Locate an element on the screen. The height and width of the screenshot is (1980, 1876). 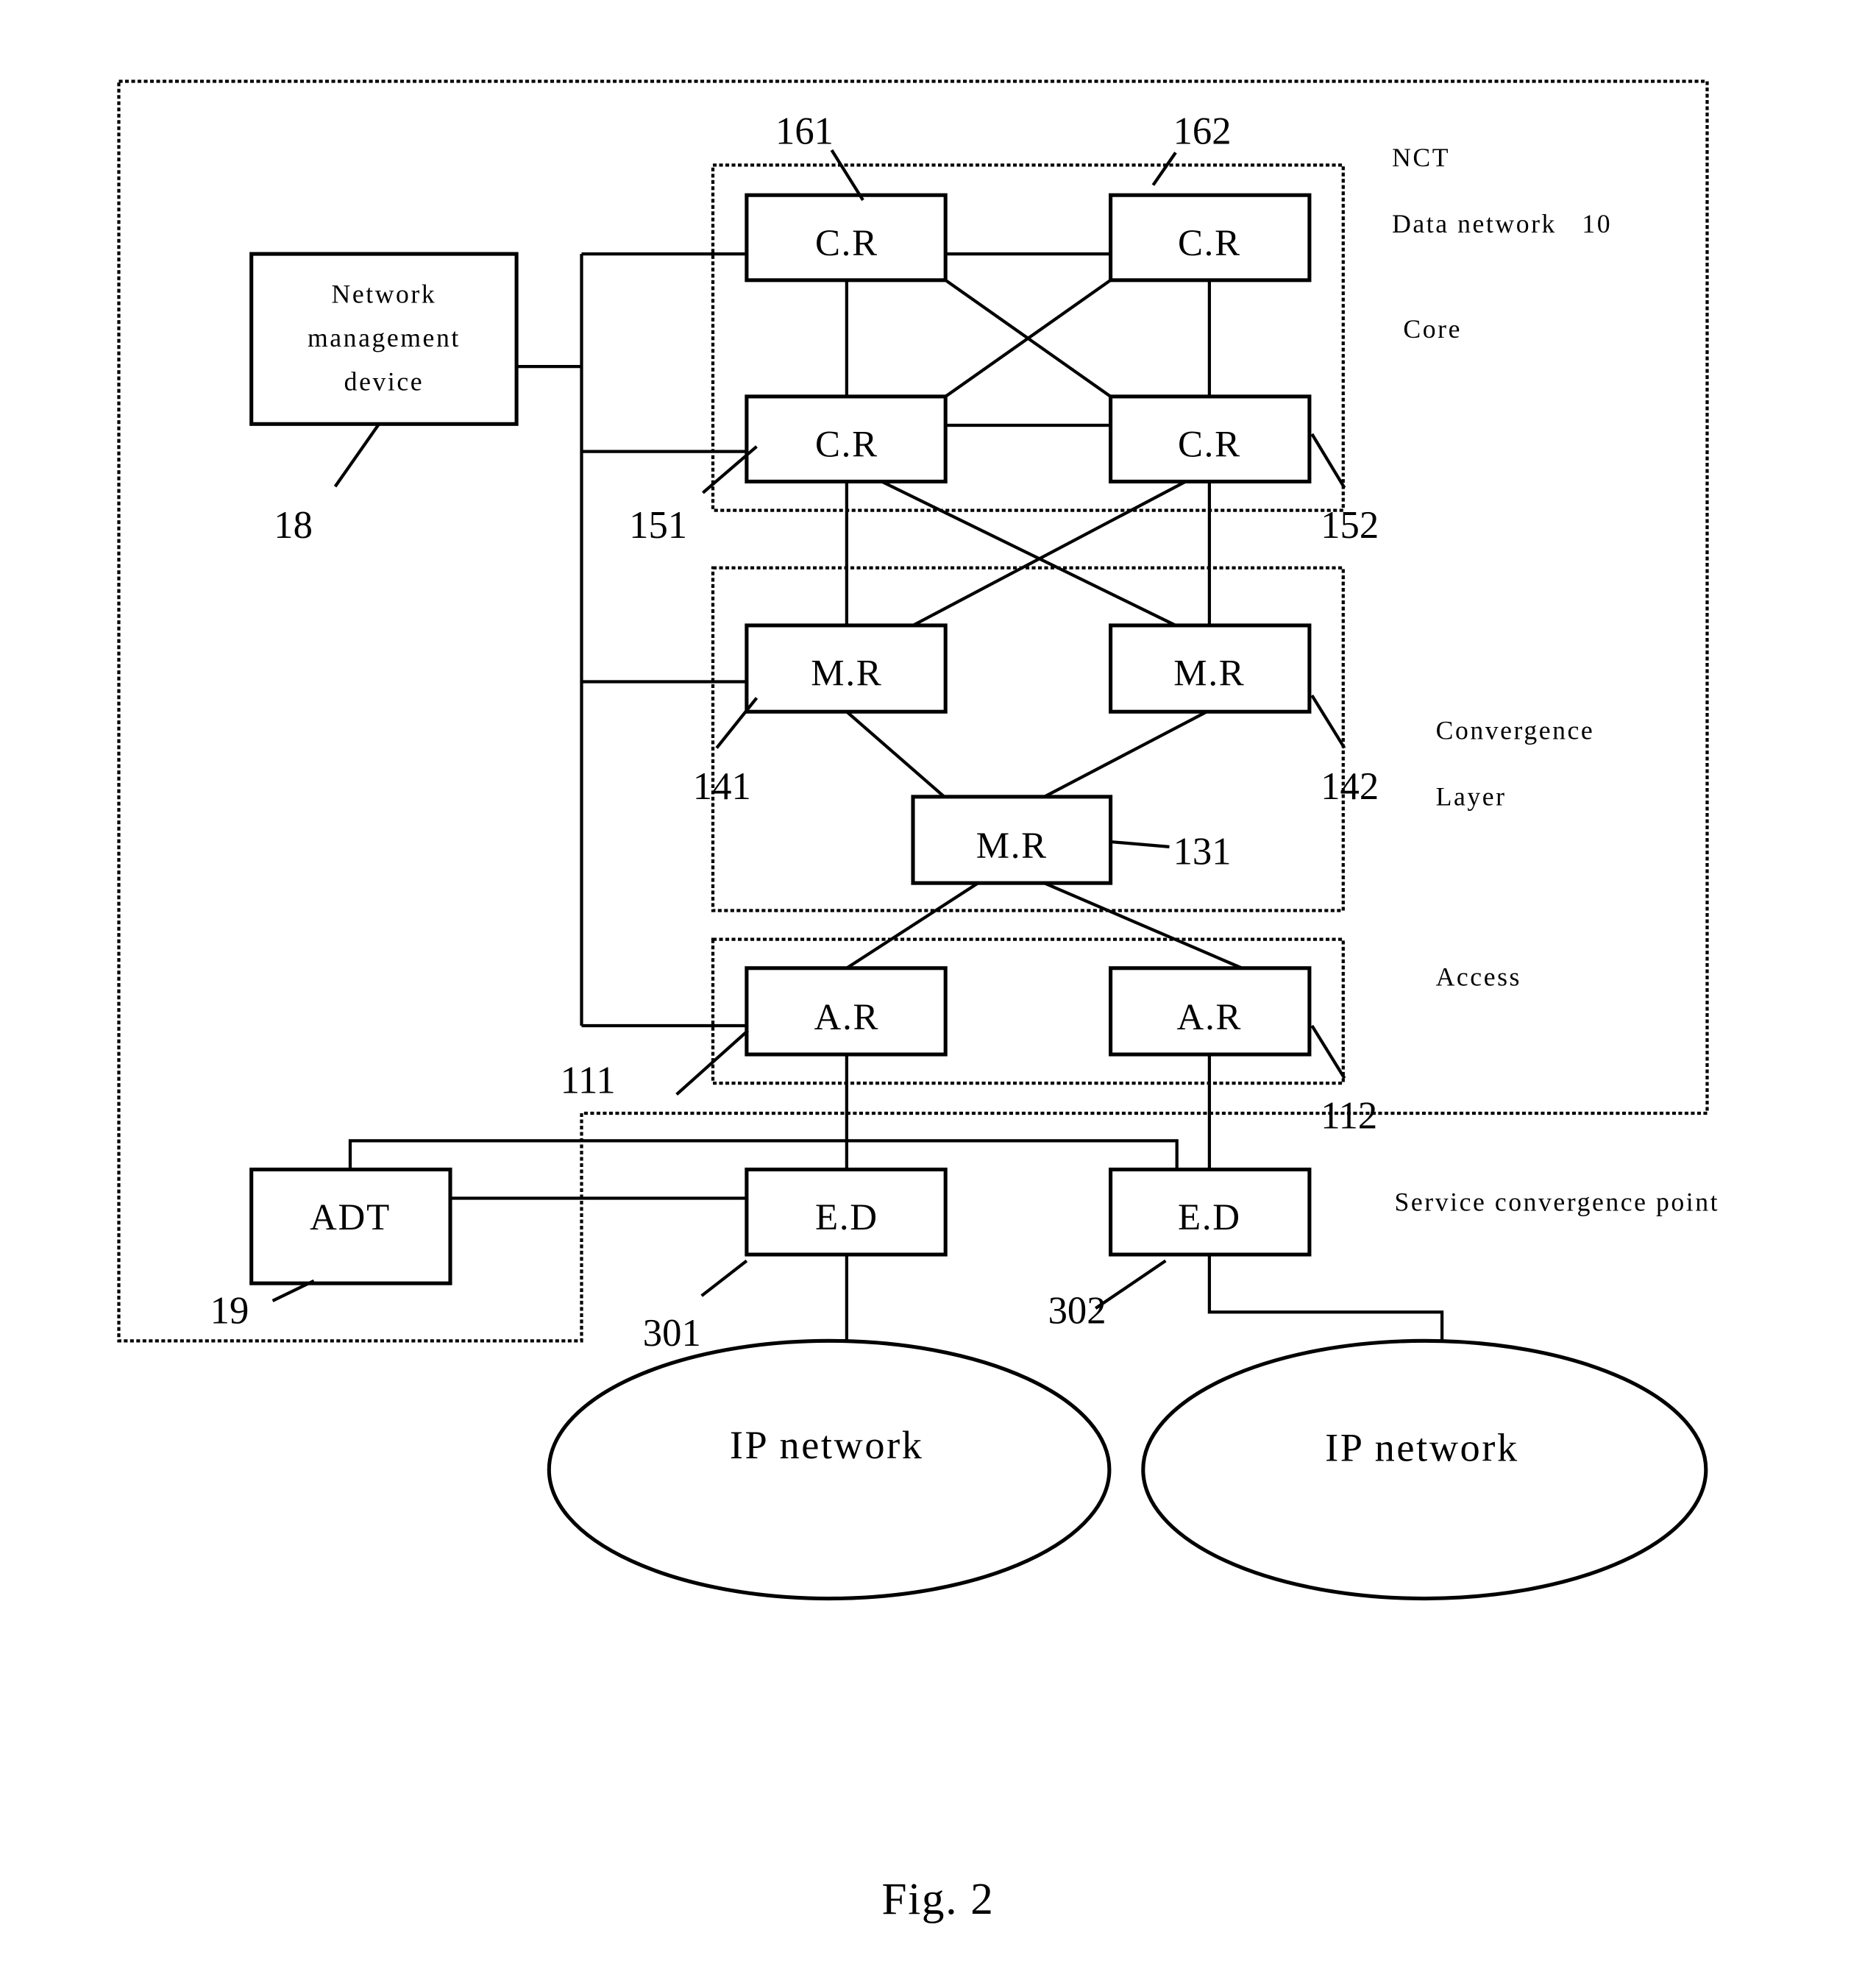
middle-router-131: M.R is located at coordinates (1012, 840).